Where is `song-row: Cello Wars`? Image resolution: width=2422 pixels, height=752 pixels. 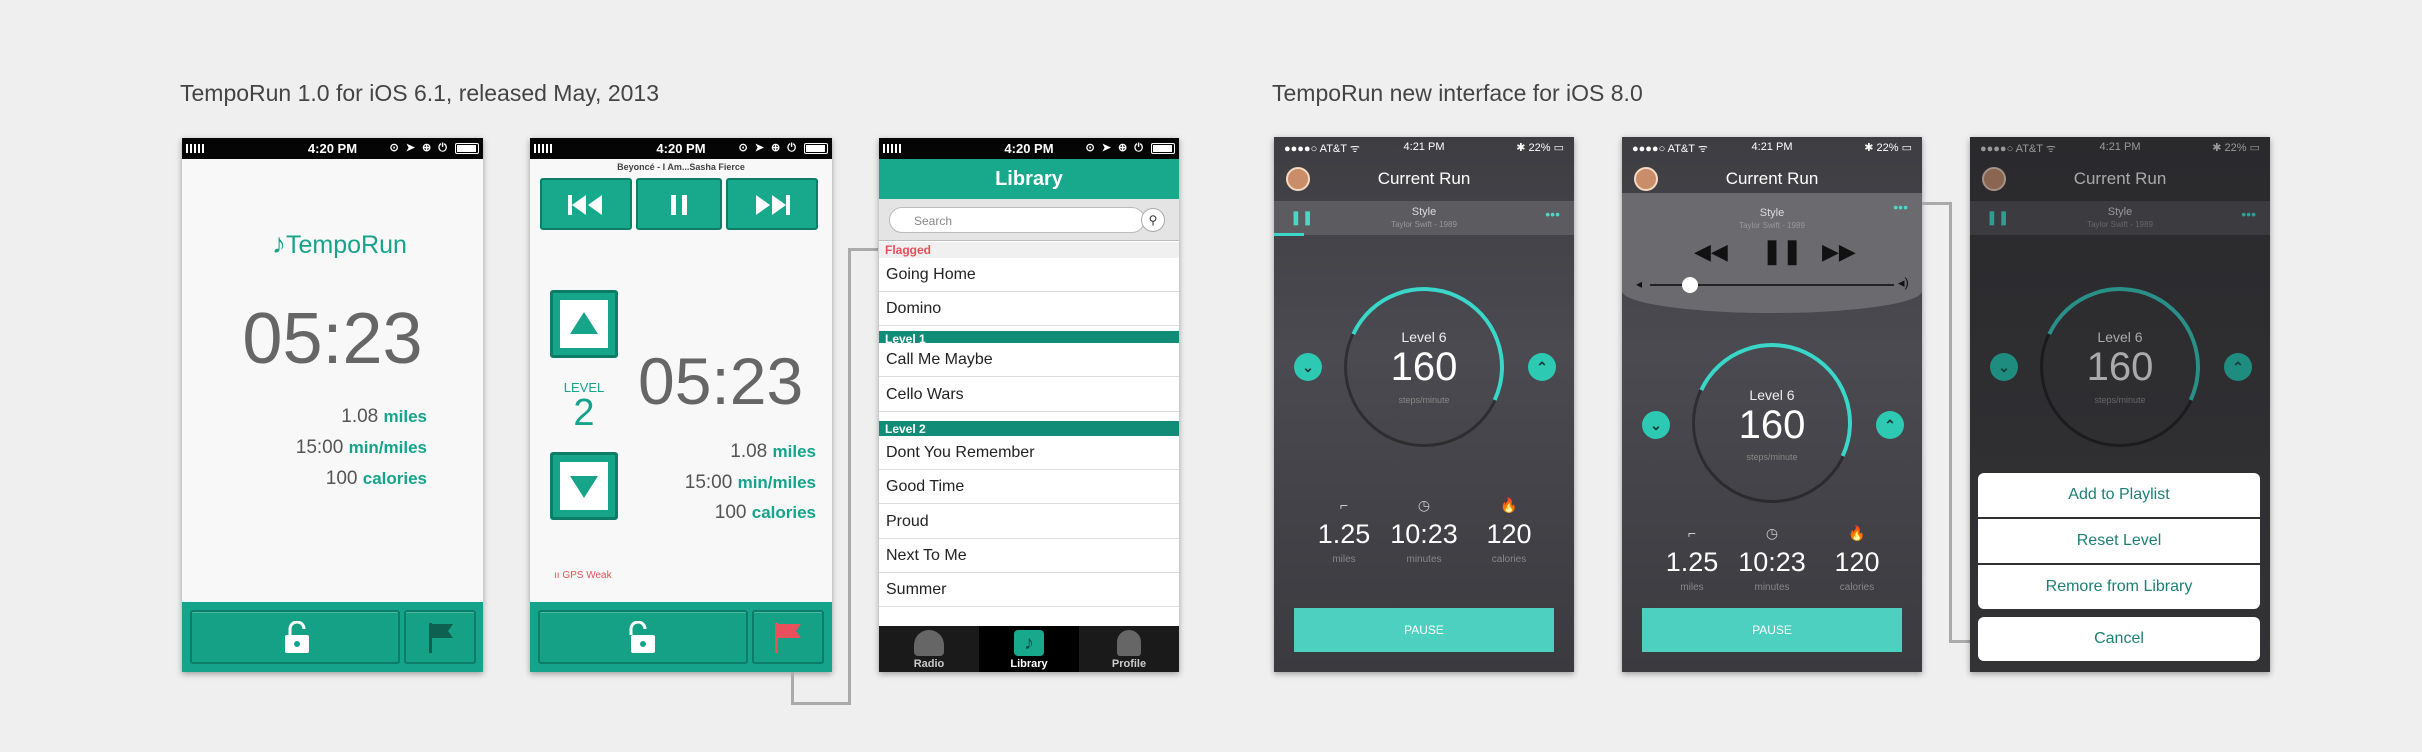 song-row: Cello Wars is located at coordinates (1029, 395).